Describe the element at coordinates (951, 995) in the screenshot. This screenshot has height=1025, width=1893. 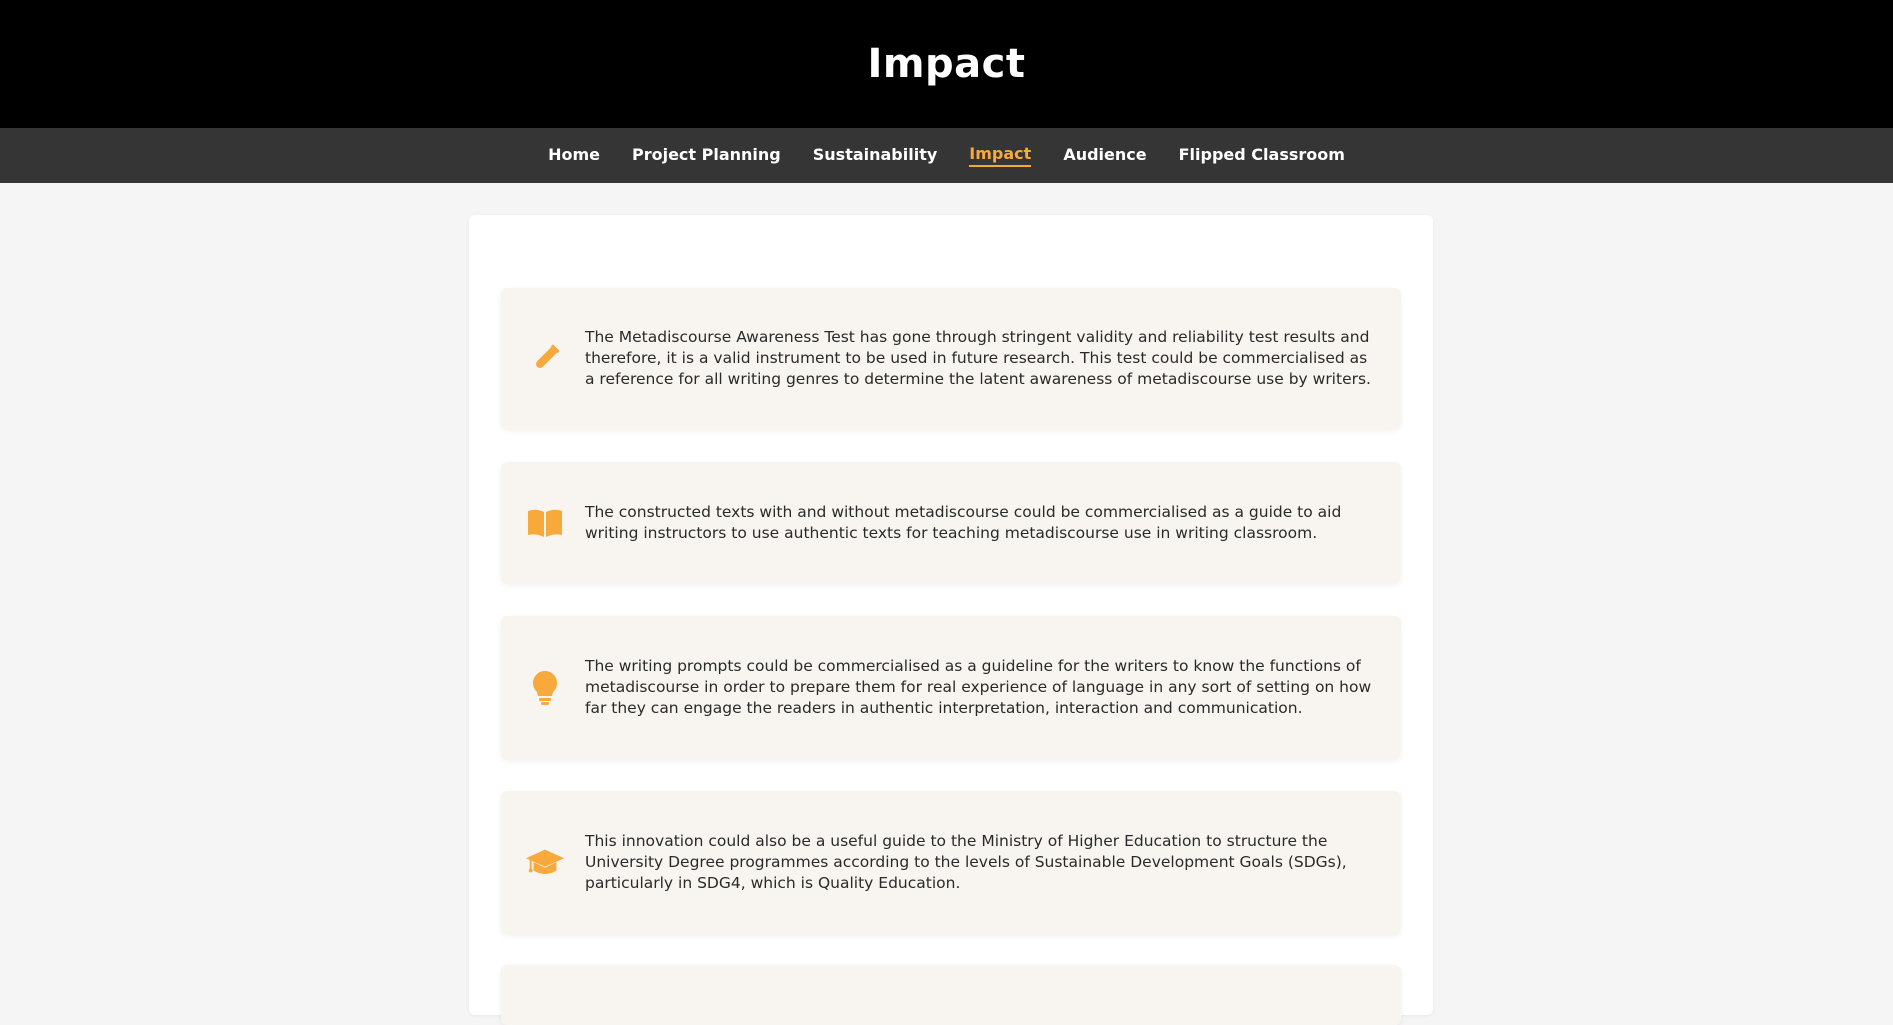
I see `impact-card` at that location.